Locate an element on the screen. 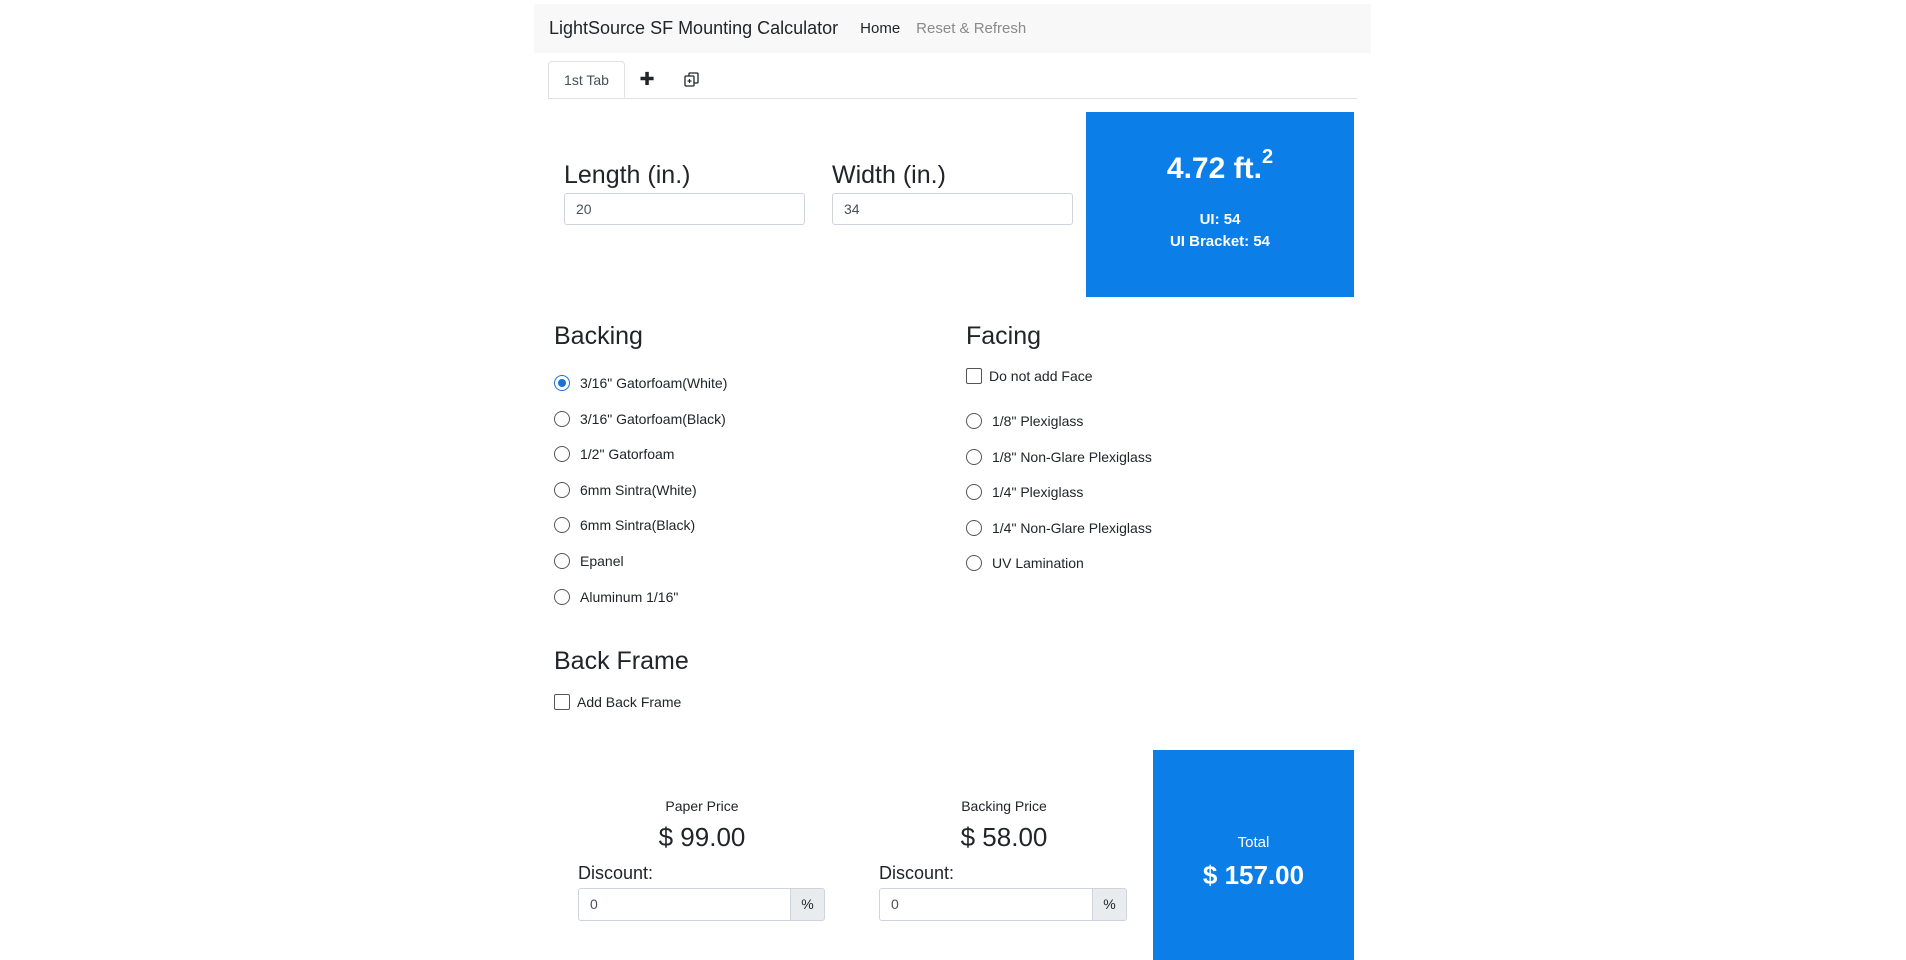 This screenshot has width=1906, height=960. backing-option-label: 6mm Sintra(White) is located at coordinates (638, 489).